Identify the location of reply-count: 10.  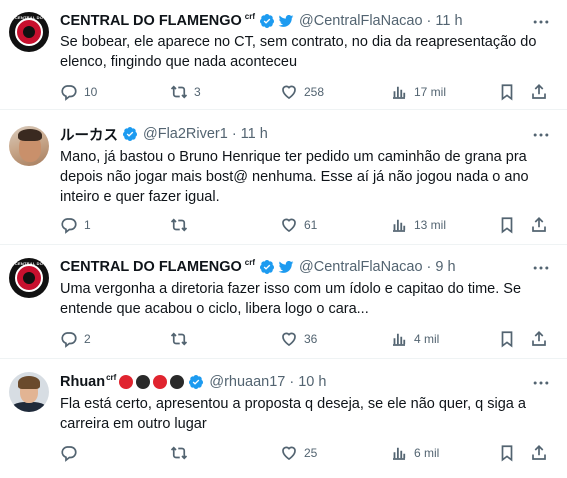
(91, 92).